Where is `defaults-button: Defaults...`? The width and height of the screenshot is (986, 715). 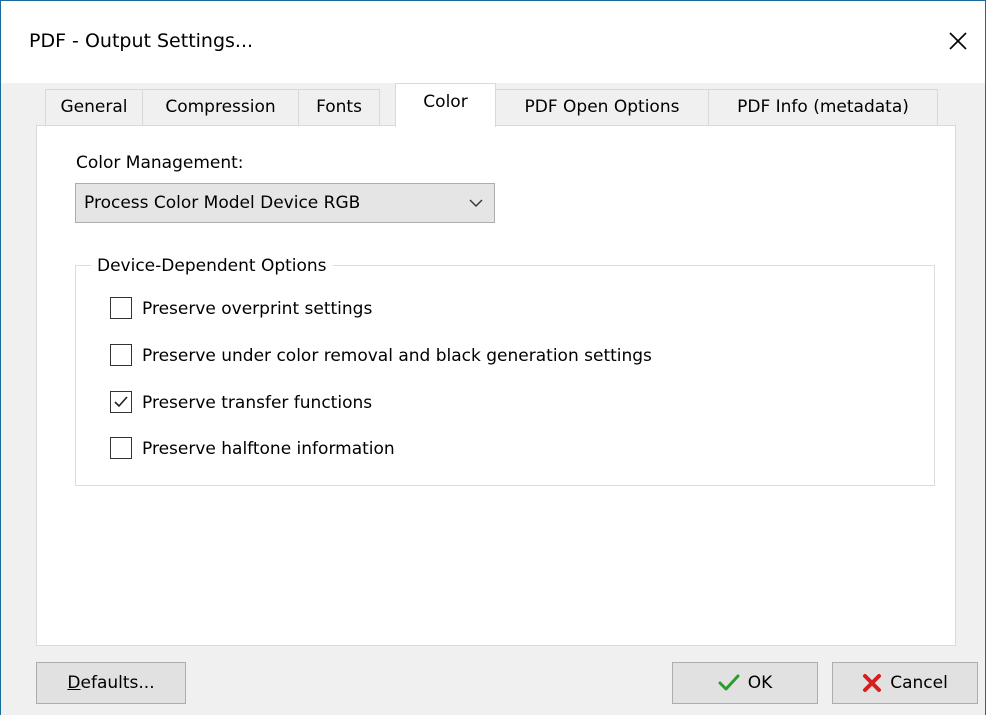
defaults-button: Defaults... is located at coordinates (111, 683).